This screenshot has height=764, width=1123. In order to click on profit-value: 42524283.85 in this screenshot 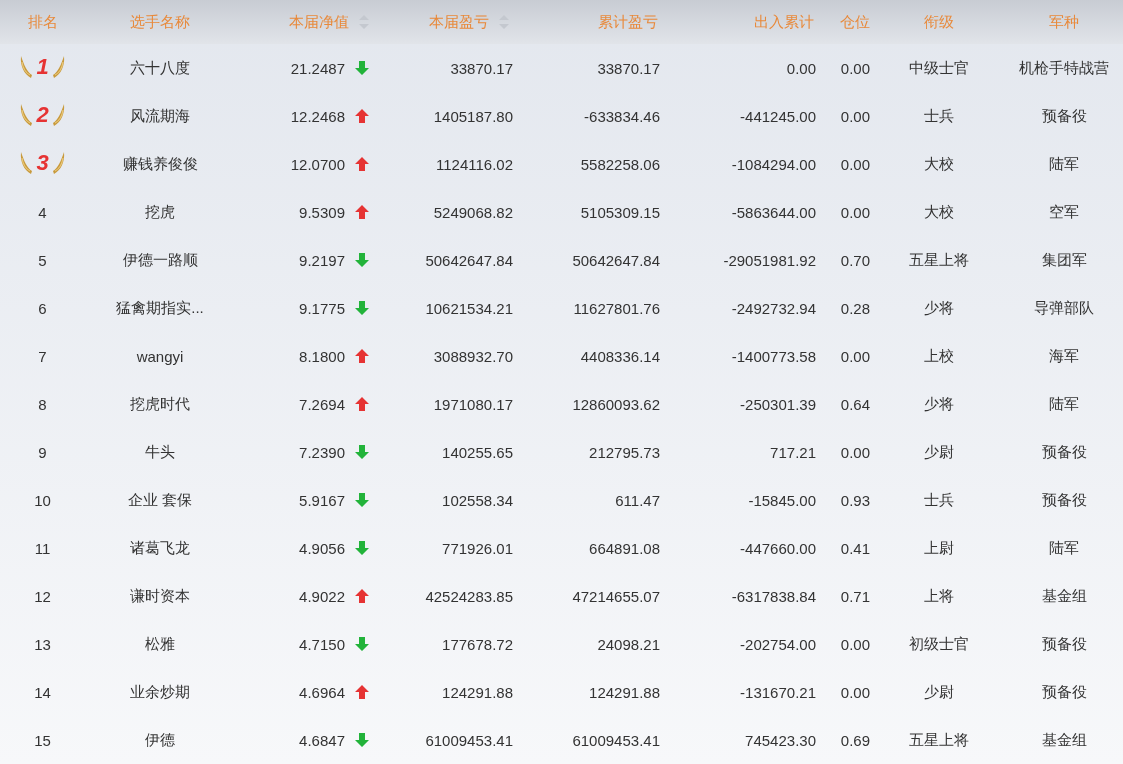, I will do `click(469, 596)`.